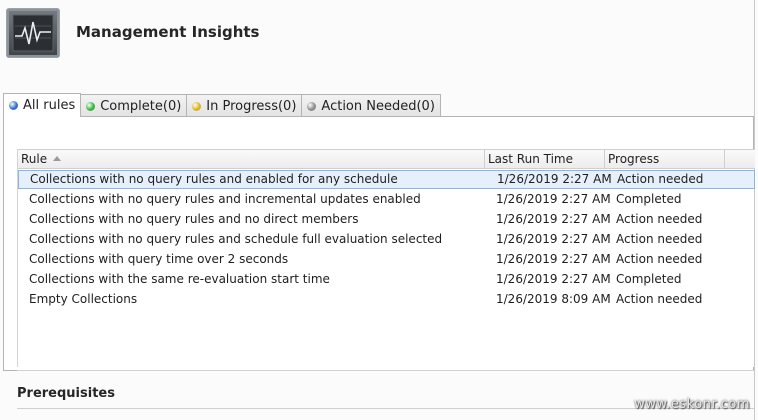  What do you see at coordinates (251, 159) in the screenshot?
I see `column-header-rule: Rule` at bounding box center [251, 159].